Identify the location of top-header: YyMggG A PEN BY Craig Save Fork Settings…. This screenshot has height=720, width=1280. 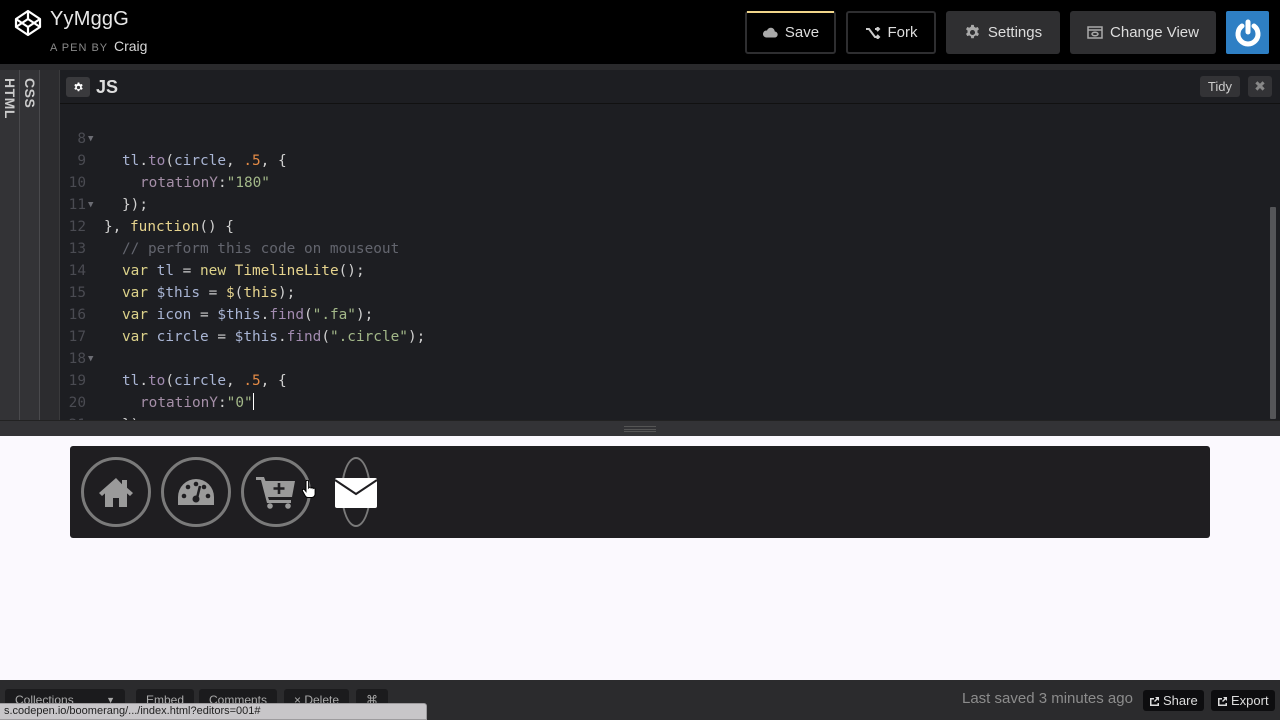
(640, 32).